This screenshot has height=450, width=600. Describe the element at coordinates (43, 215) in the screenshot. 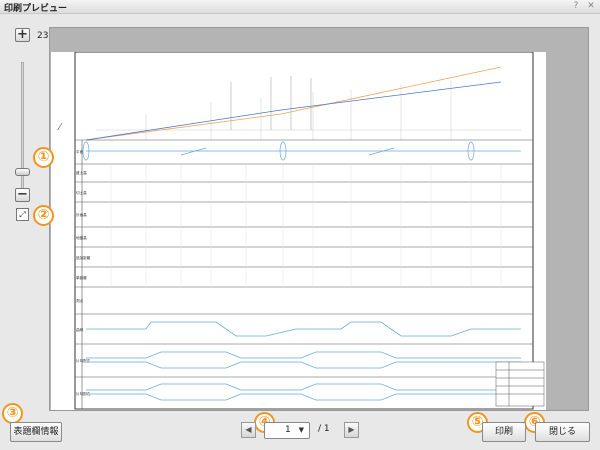

I see `callout-2: ②` at that location.